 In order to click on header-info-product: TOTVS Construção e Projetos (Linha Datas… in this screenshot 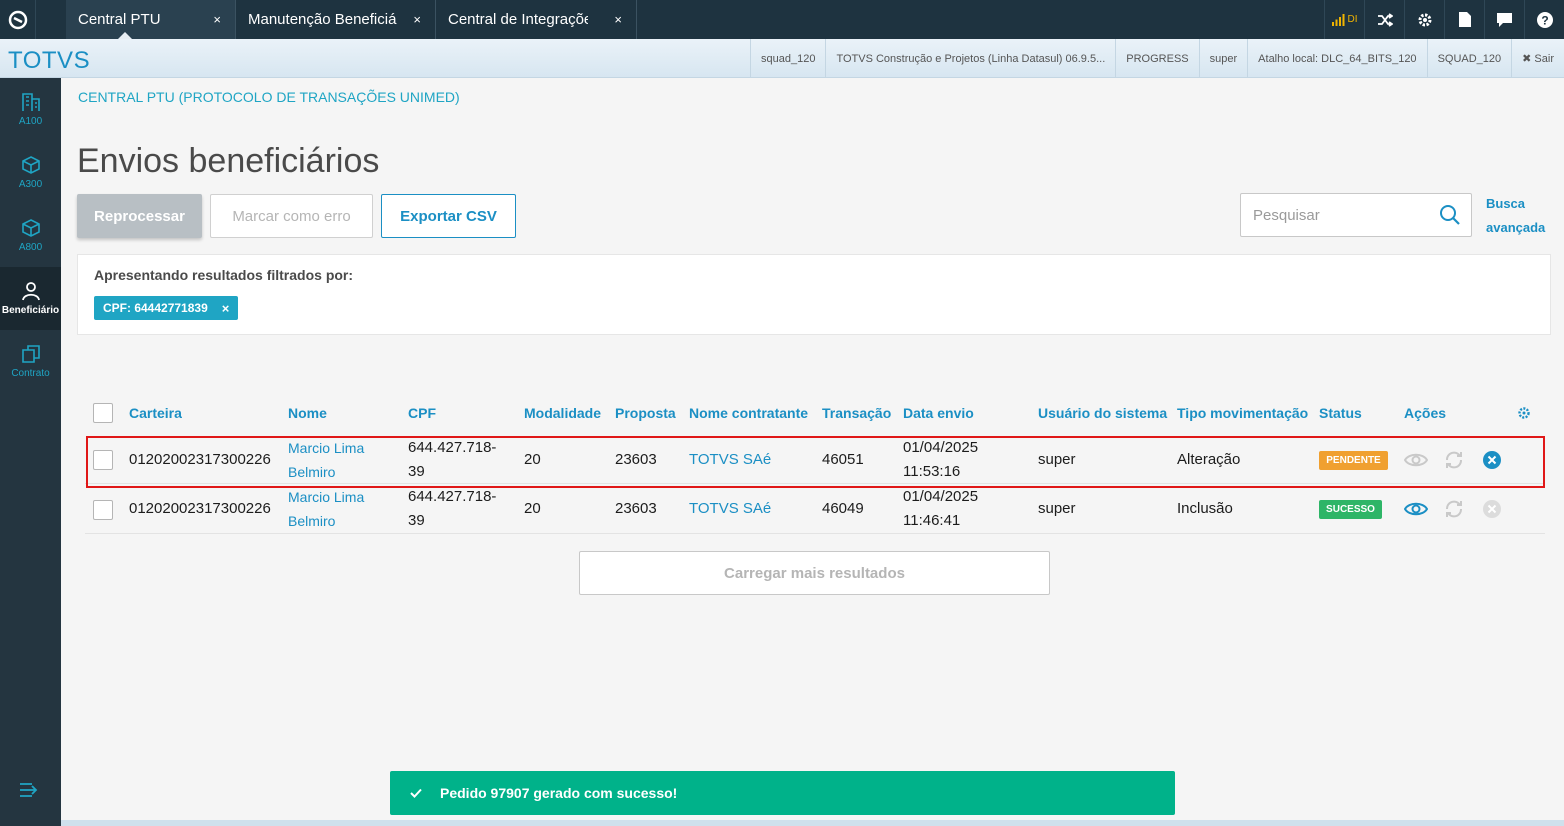, I will do `click(970, 58)`.